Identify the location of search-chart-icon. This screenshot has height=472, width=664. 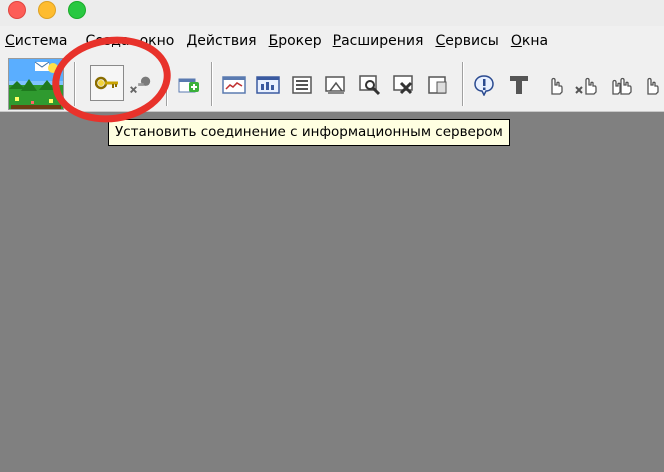
(370, 85).